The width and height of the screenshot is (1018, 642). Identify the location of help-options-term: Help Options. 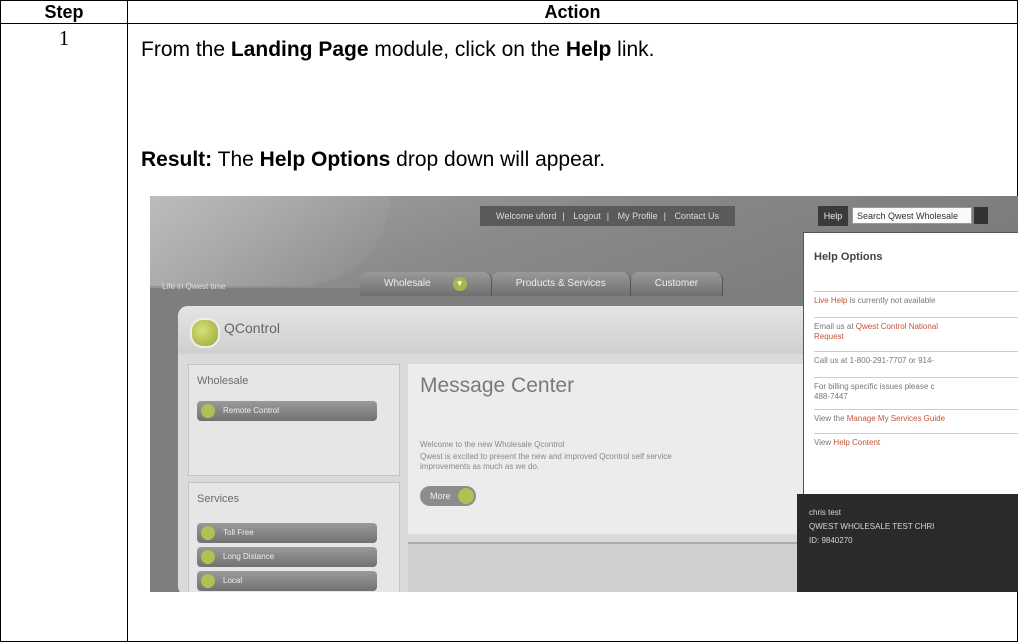
(325, 159).